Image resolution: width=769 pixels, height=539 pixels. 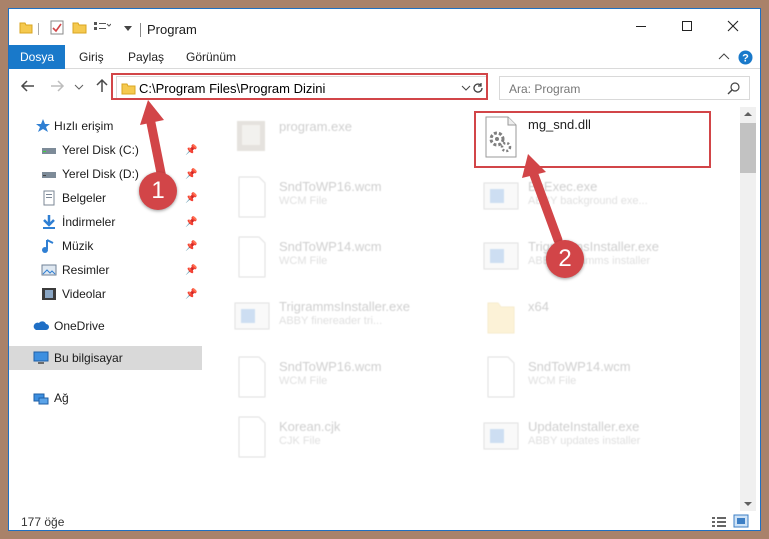 I want to click on maximize-button, so click(x=687, y=26).